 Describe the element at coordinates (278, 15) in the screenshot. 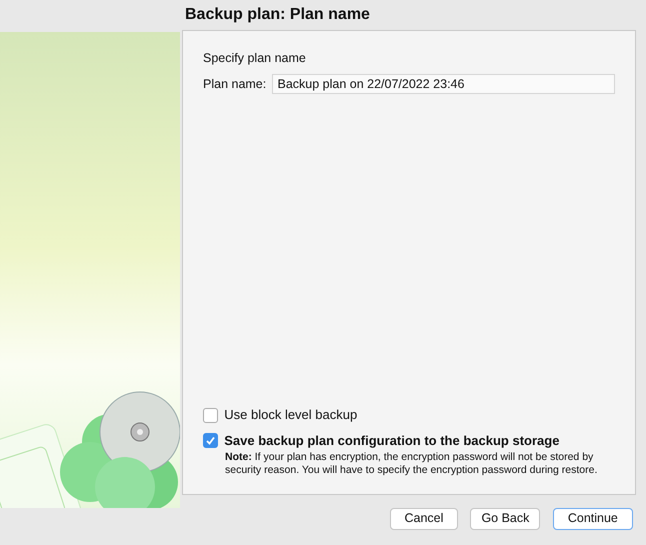

I see `window-title: Backup plan: Plan name` at that location.